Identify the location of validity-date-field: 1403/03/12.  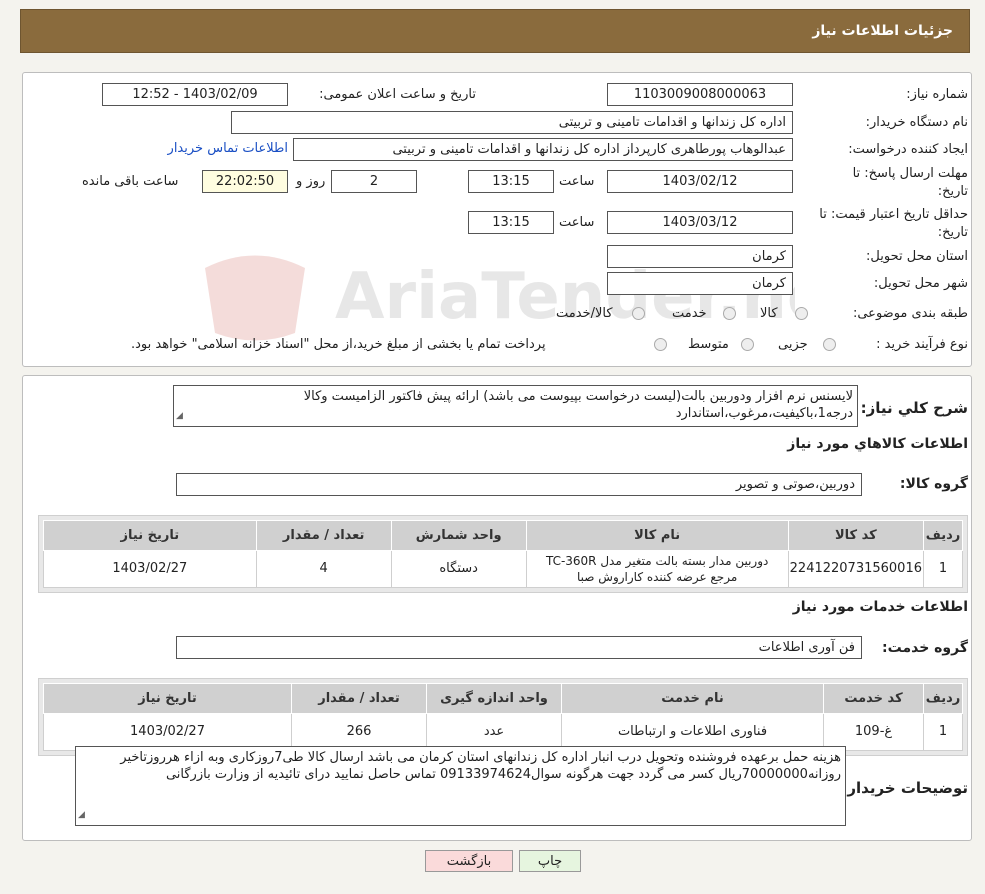
(700, 222).